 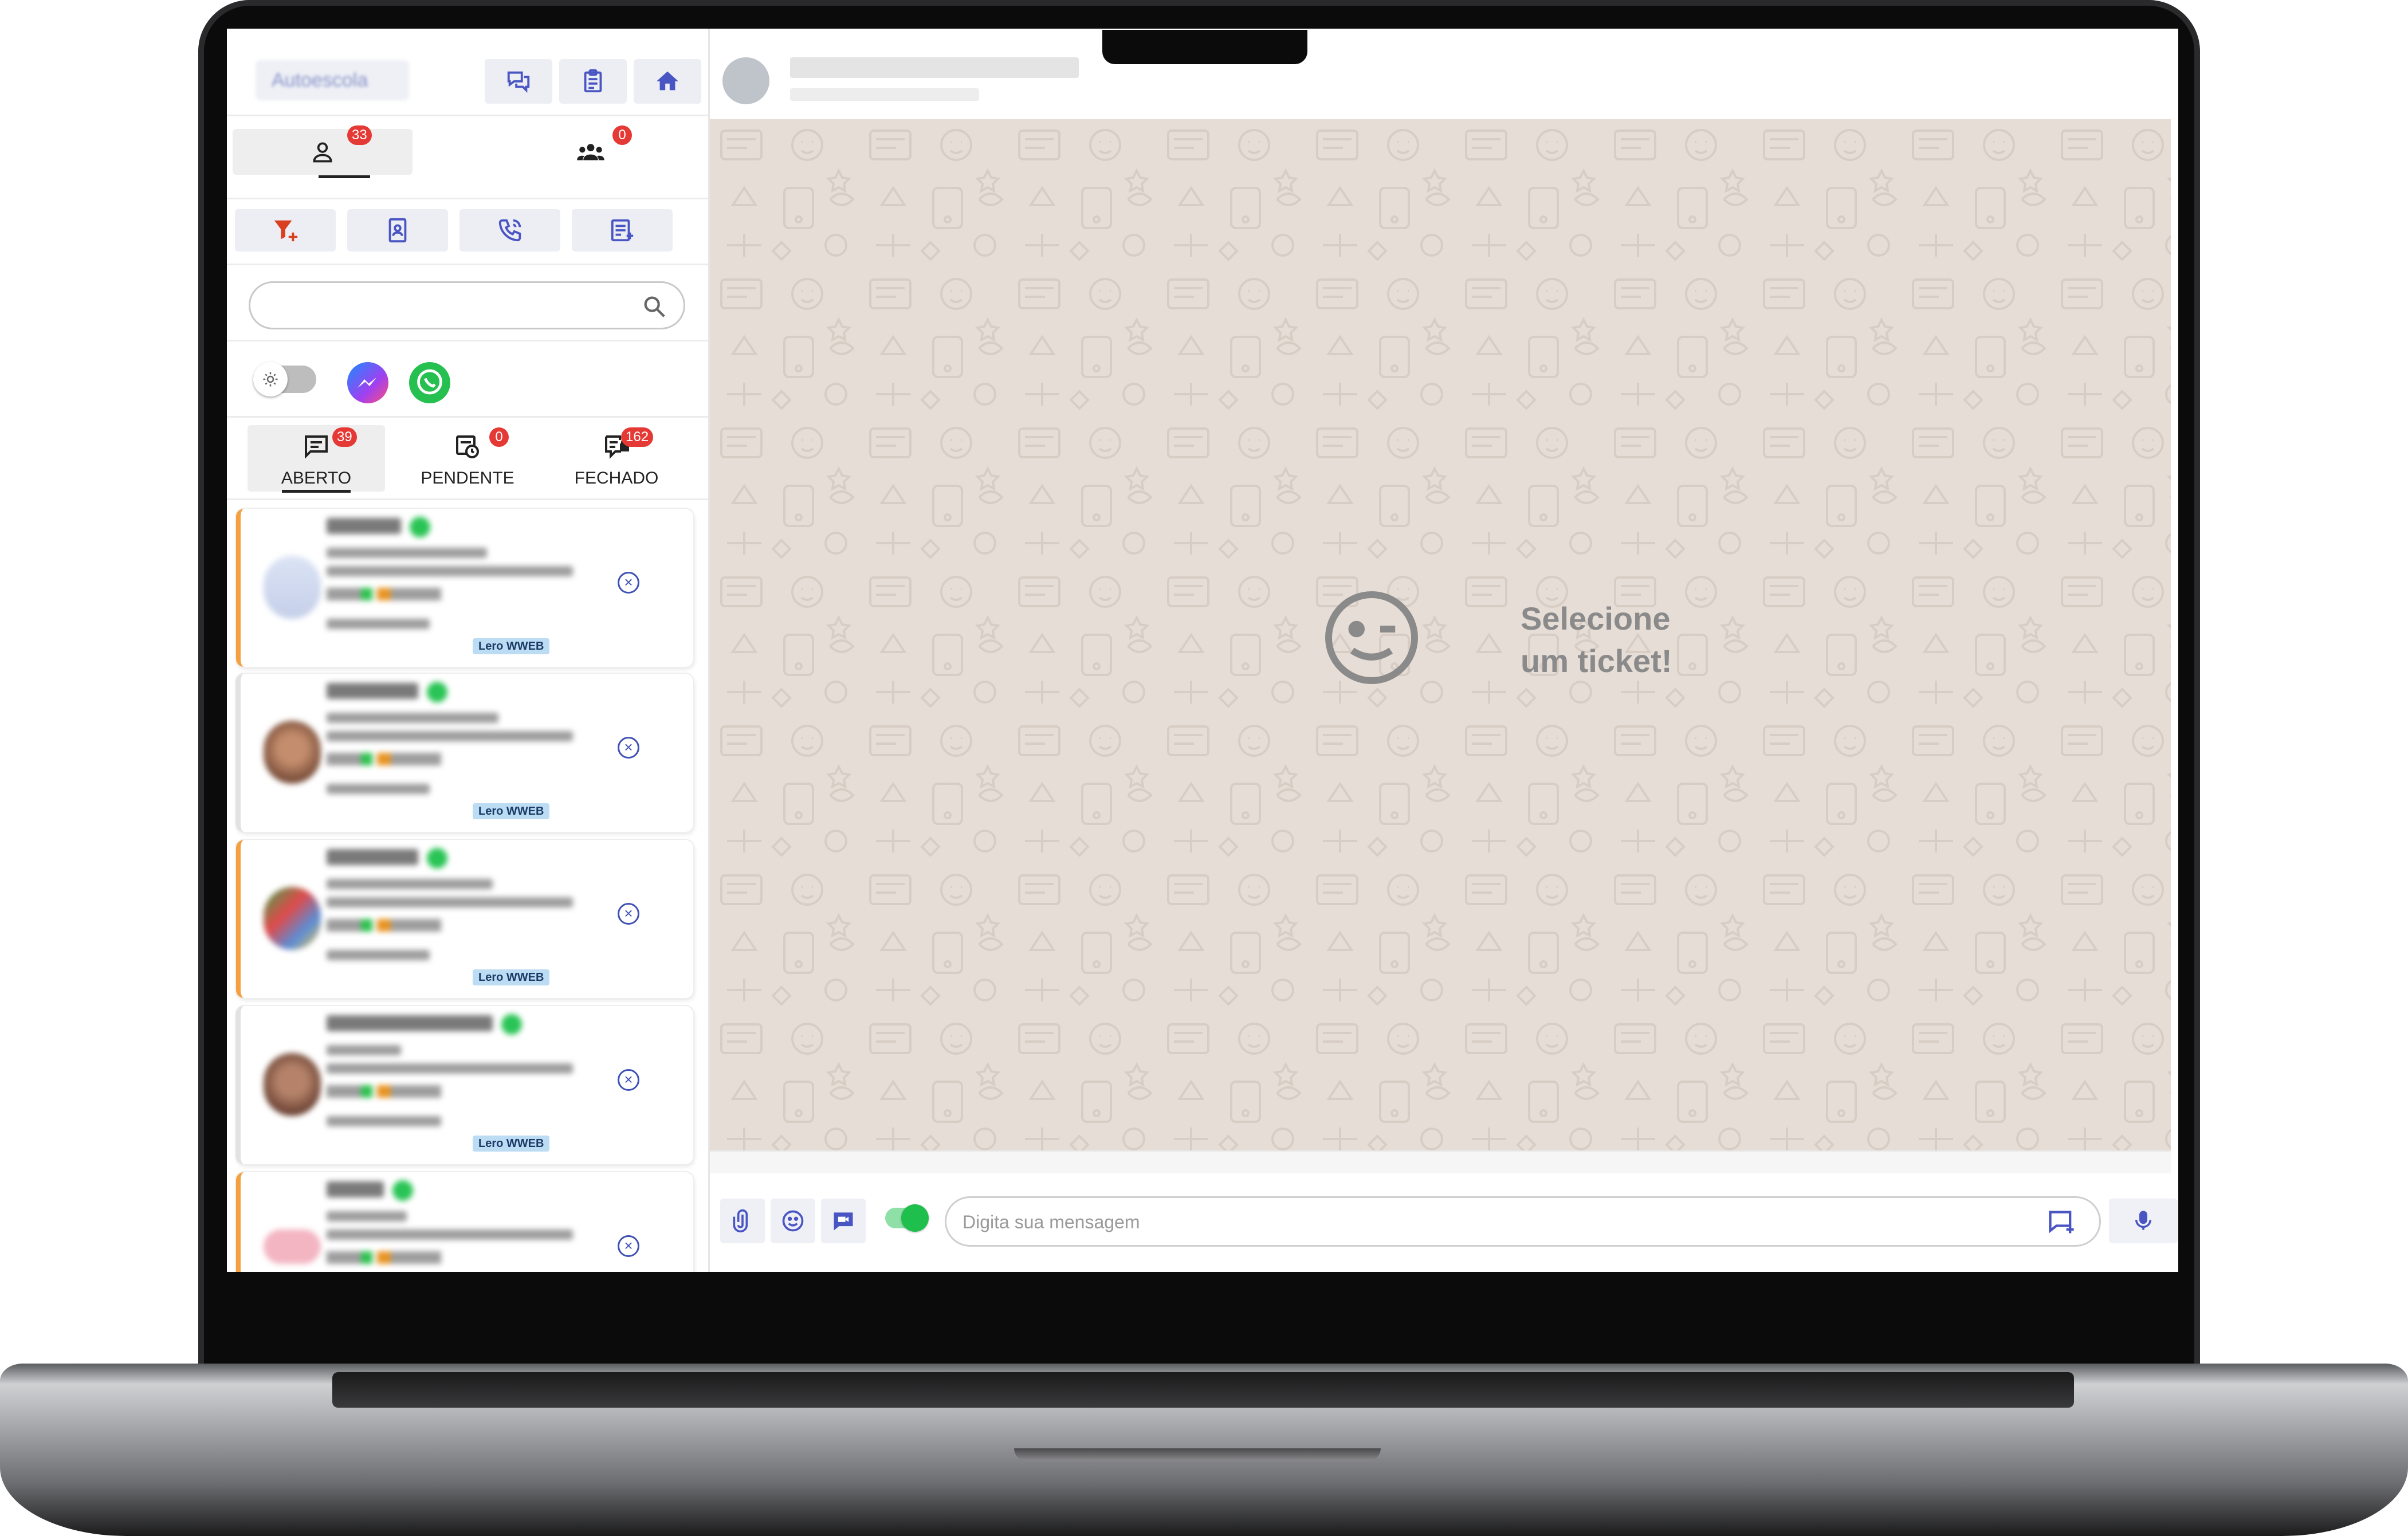 I want to click on contact-name-placeholder, so click(x=934, y=67).